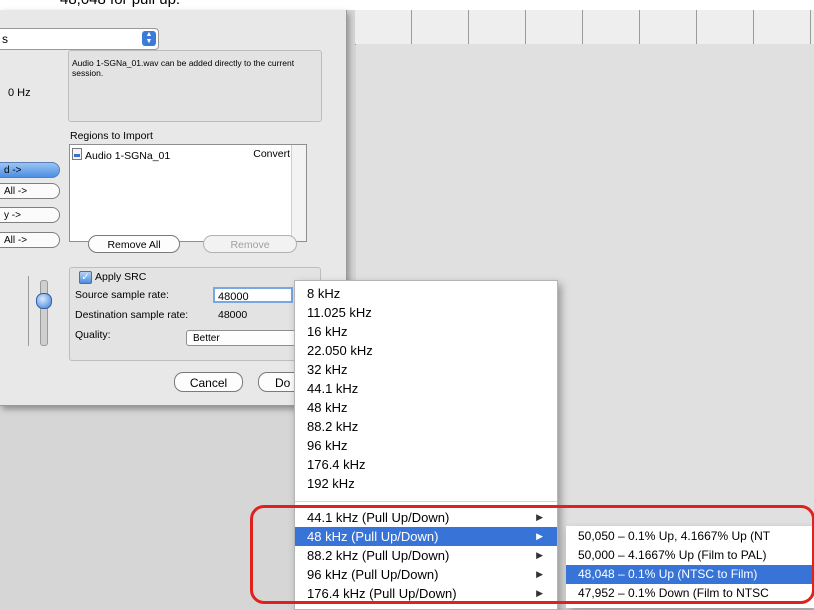 Image resolution: width=814 pixels, height=610 pixels. What do you see at coordinates (426, 407) in the screenshot?
I see `menu-item-48k: 48 kHz` at bounding box center [426, 407].